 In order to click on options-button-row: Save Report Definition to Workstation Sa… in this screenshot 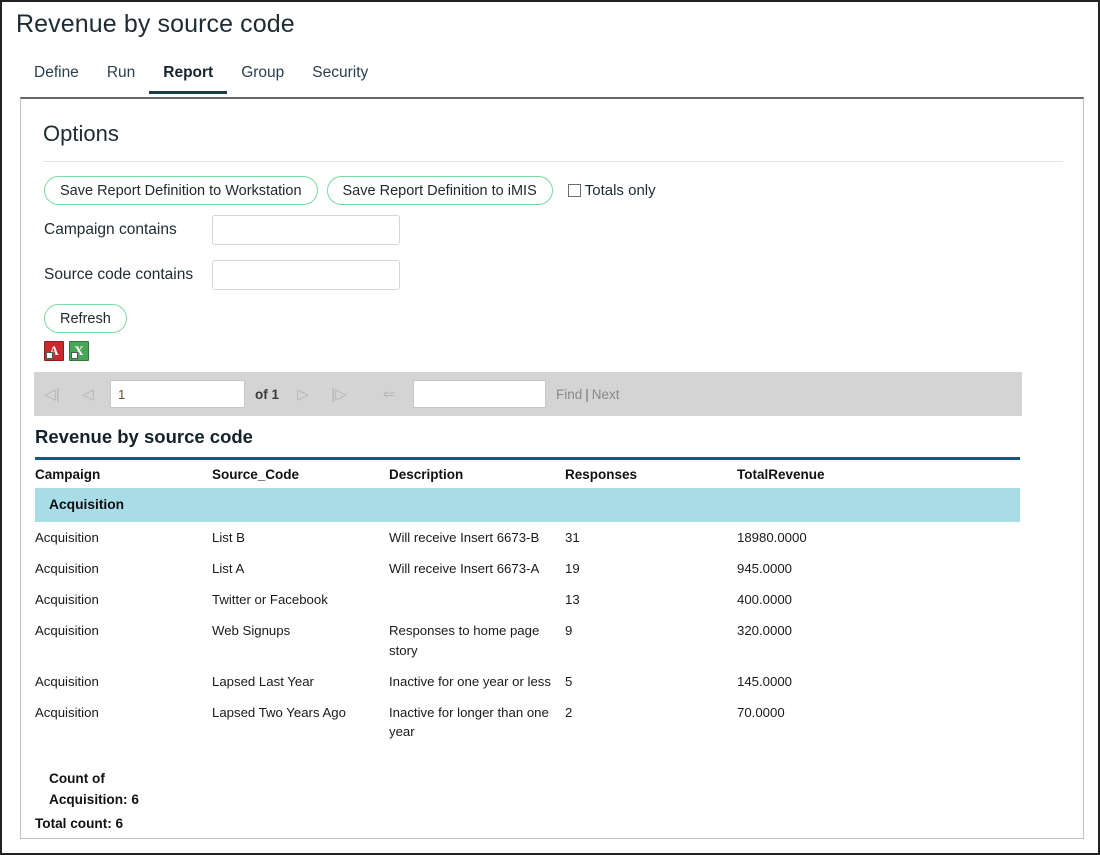, I will do `click(350, 190)`.